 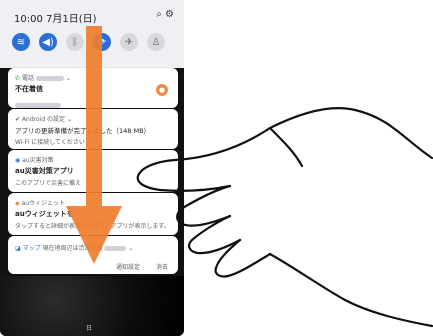 What do you see at coordinates (43, 203) in the screenshot?
I see `au-widget-app-name: auウィジェット` at bounding box center [43, 203].